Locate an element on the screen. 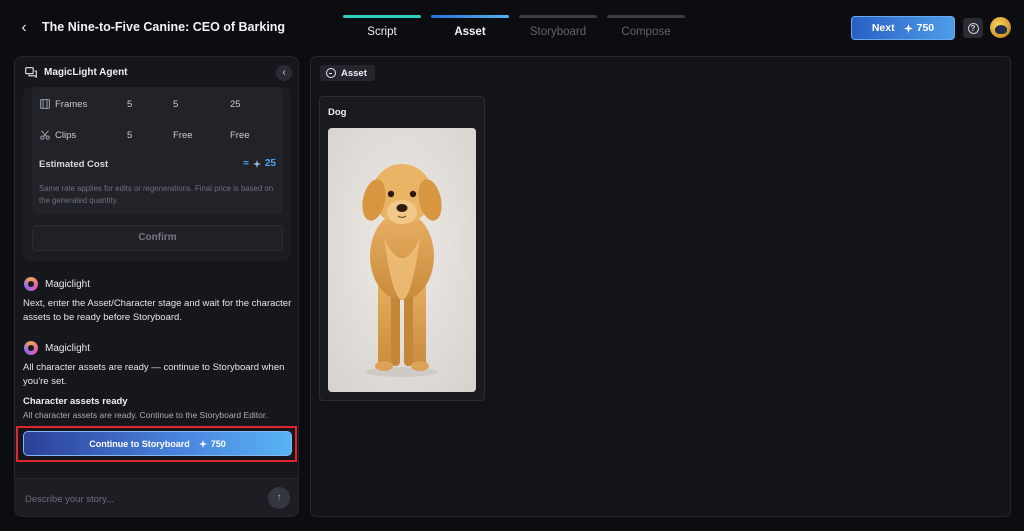  help-icon: ? is located at coordinates (973, 28).